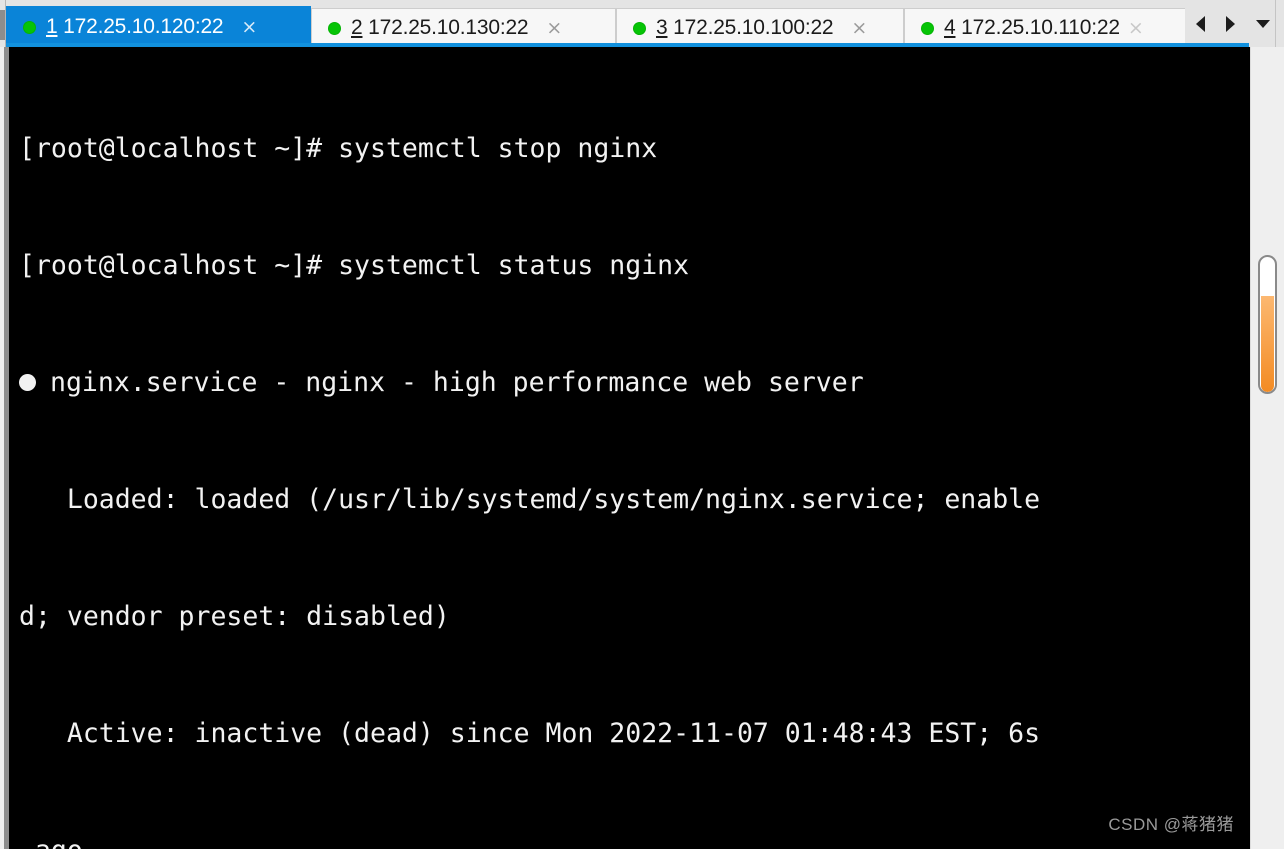  I want to click on tab-session-2: 2 172.25.10.130:22 ×, so click(463, 27).